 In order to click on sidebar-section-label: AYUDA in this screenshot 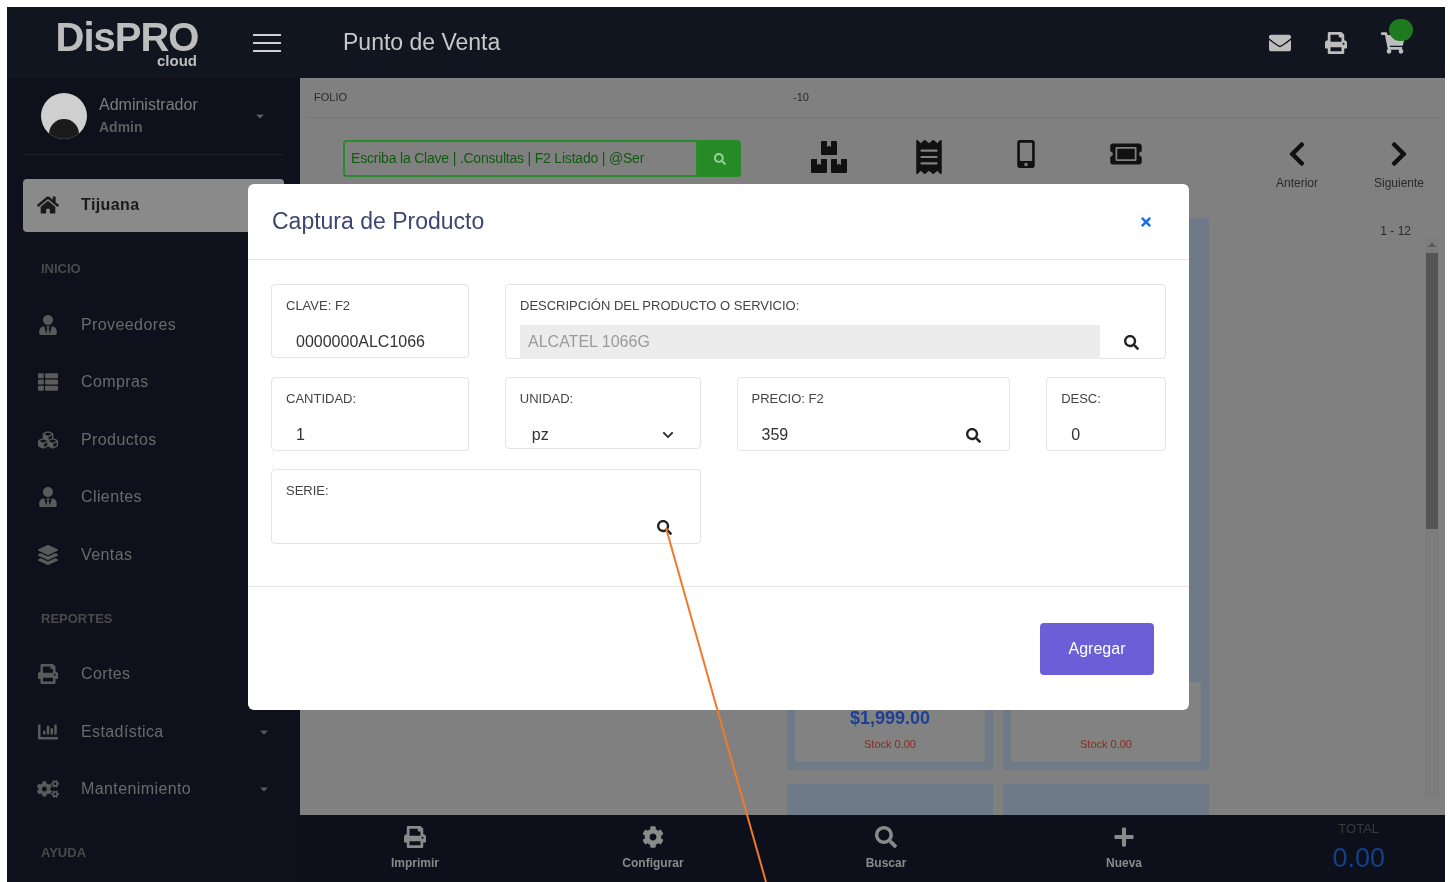, I will do `click(64, 853)`.